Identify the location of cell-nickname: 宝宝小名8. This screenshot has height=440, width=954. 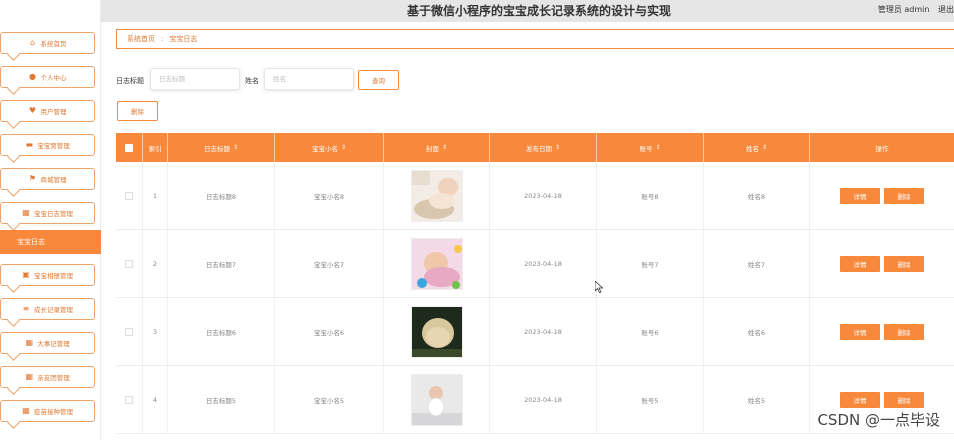
(329, 196).